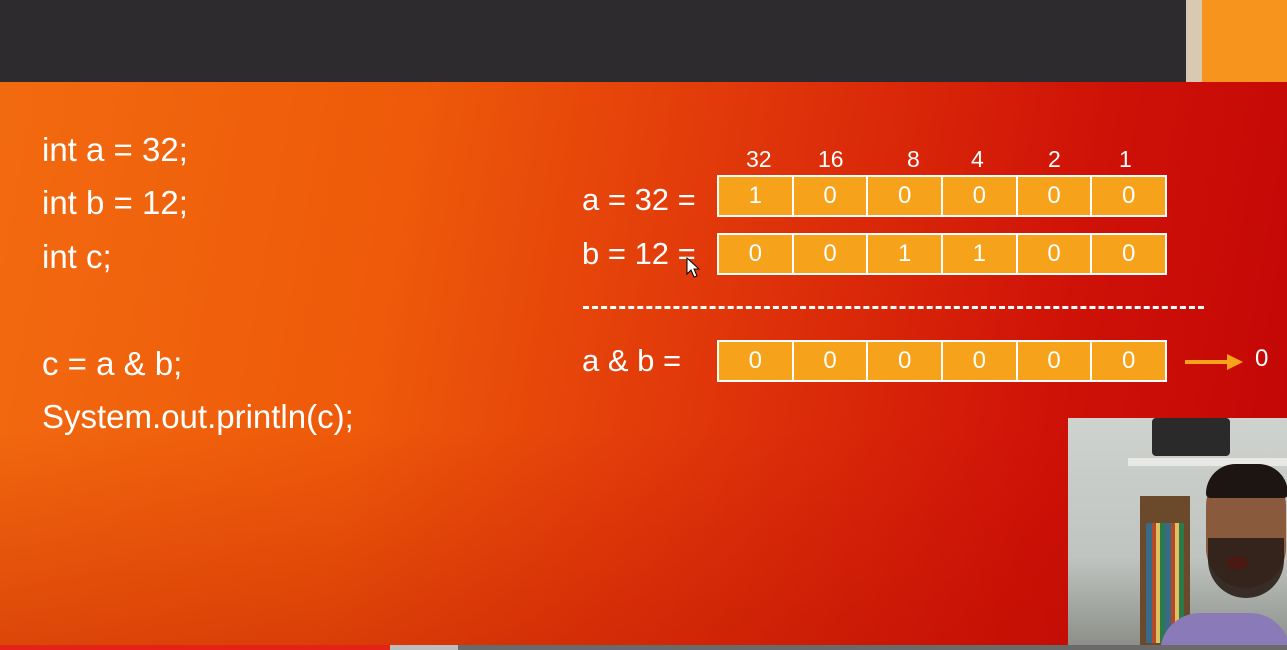  I want to click on bit-weight-32: 32, so click(759, 159).